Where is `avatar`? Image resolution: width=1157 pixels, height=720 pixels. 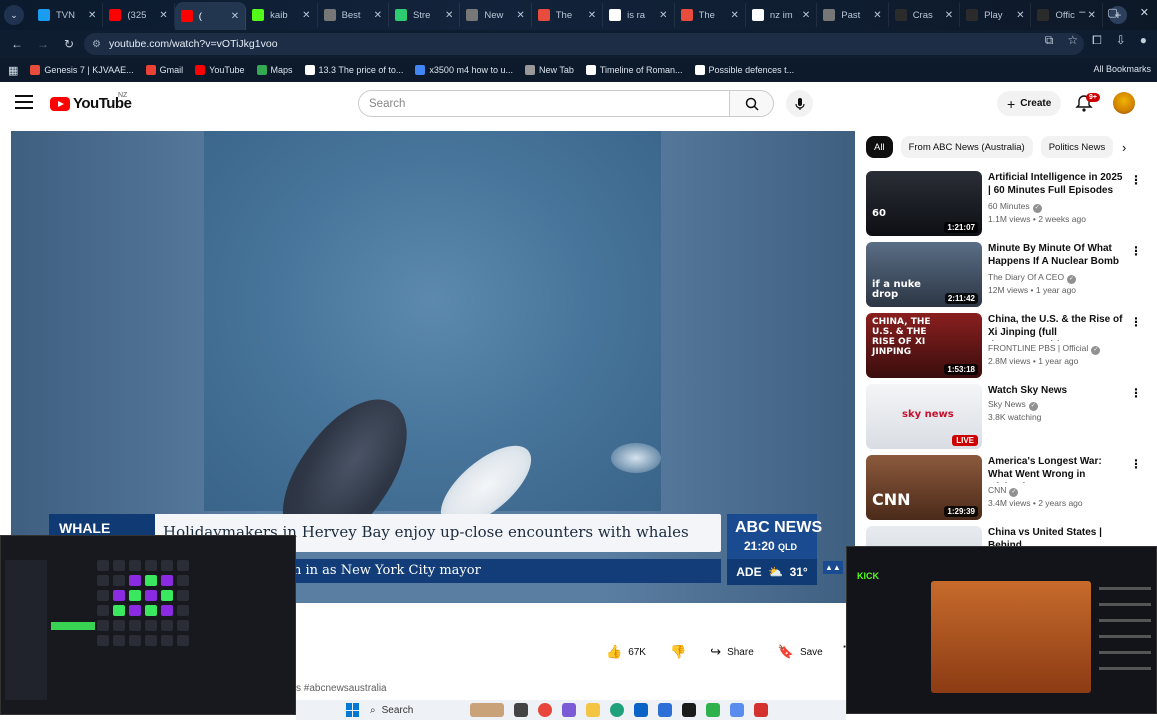
avatar is located at coordinates (1124, 103).